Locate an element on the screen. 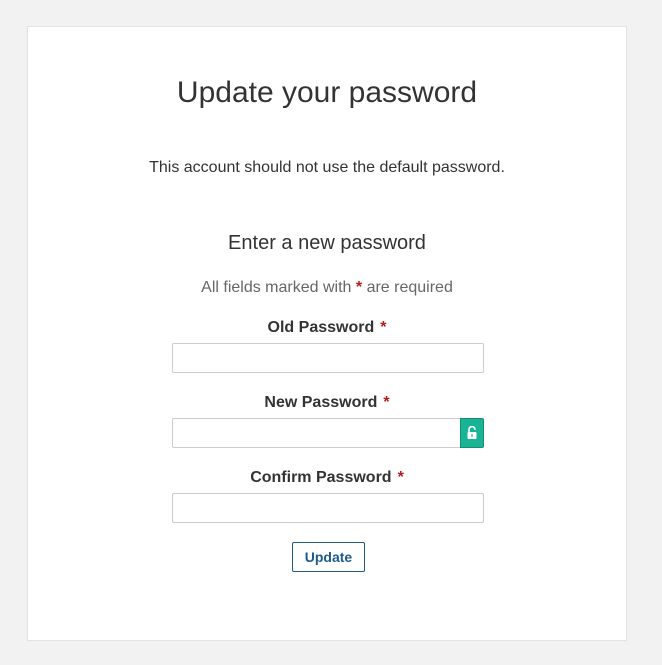 This screenshot has width=662, height=665. required-fields-note: All fields marked with * are required is located at coordinates (327, 288).